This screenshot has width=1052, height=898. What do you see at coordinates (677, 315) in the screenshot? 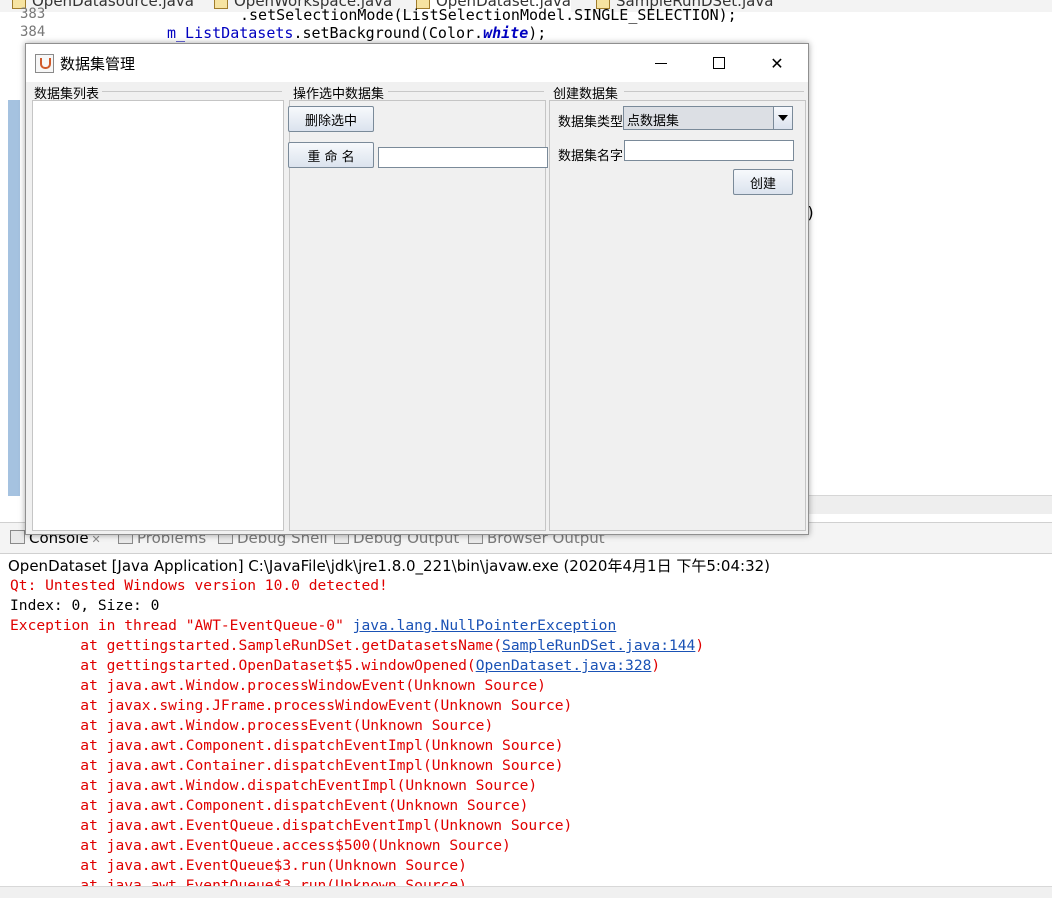
I see `panel-frame` at bounding box center [677, 315].